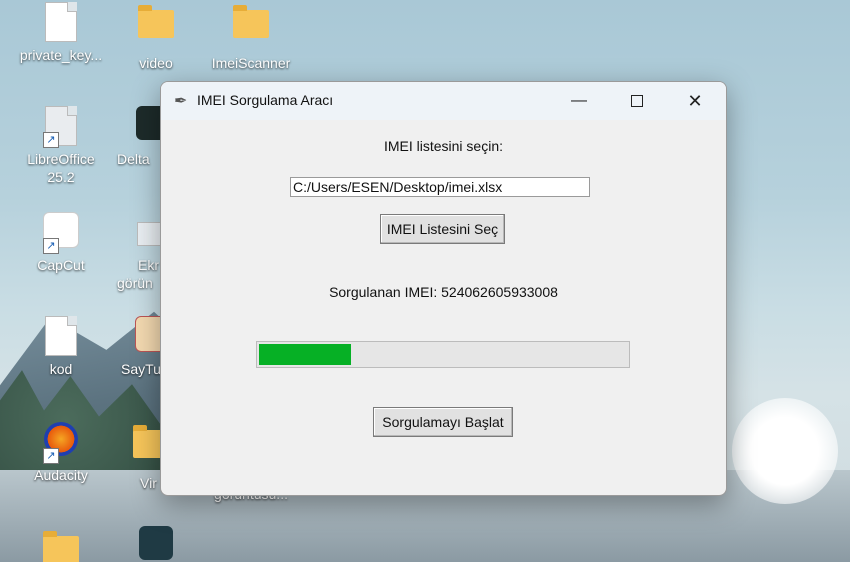 Image resolution: width=850 pixels, height=562 pixels. Describe the element at coordinates (785, 451) in the screenshot. I see `sun-wallpaper` at that location.